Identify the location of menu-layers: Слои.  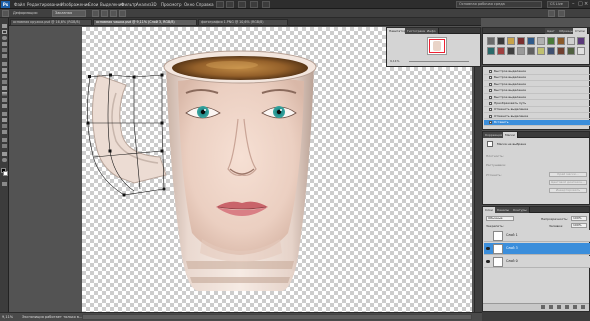
(93, 4).